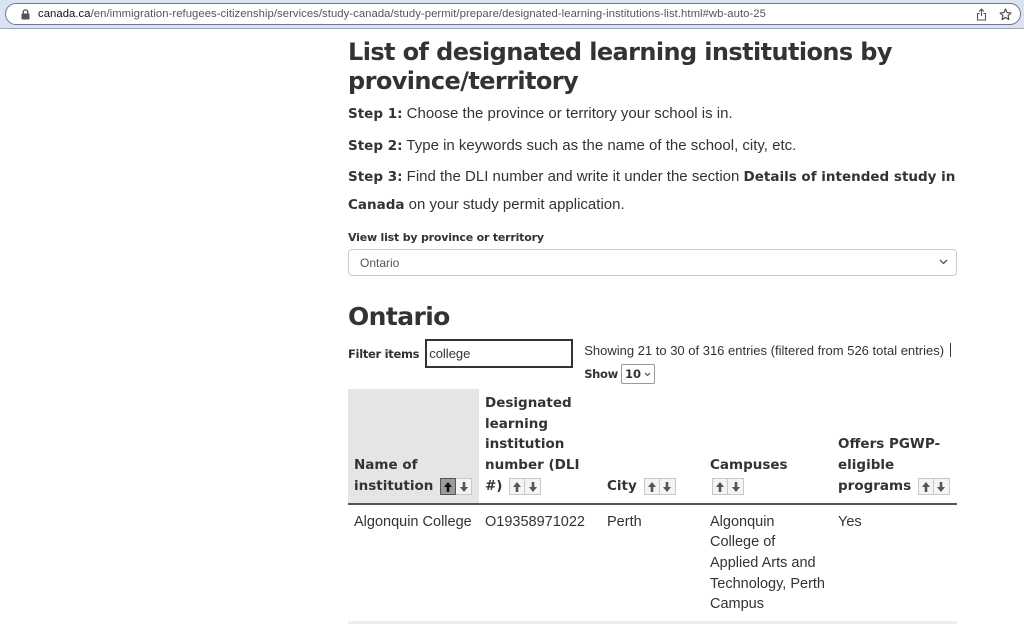  Describe the element at coordinates (768, 447) in the screenshot. I see `column-header-campuses: Campuses` at that location.